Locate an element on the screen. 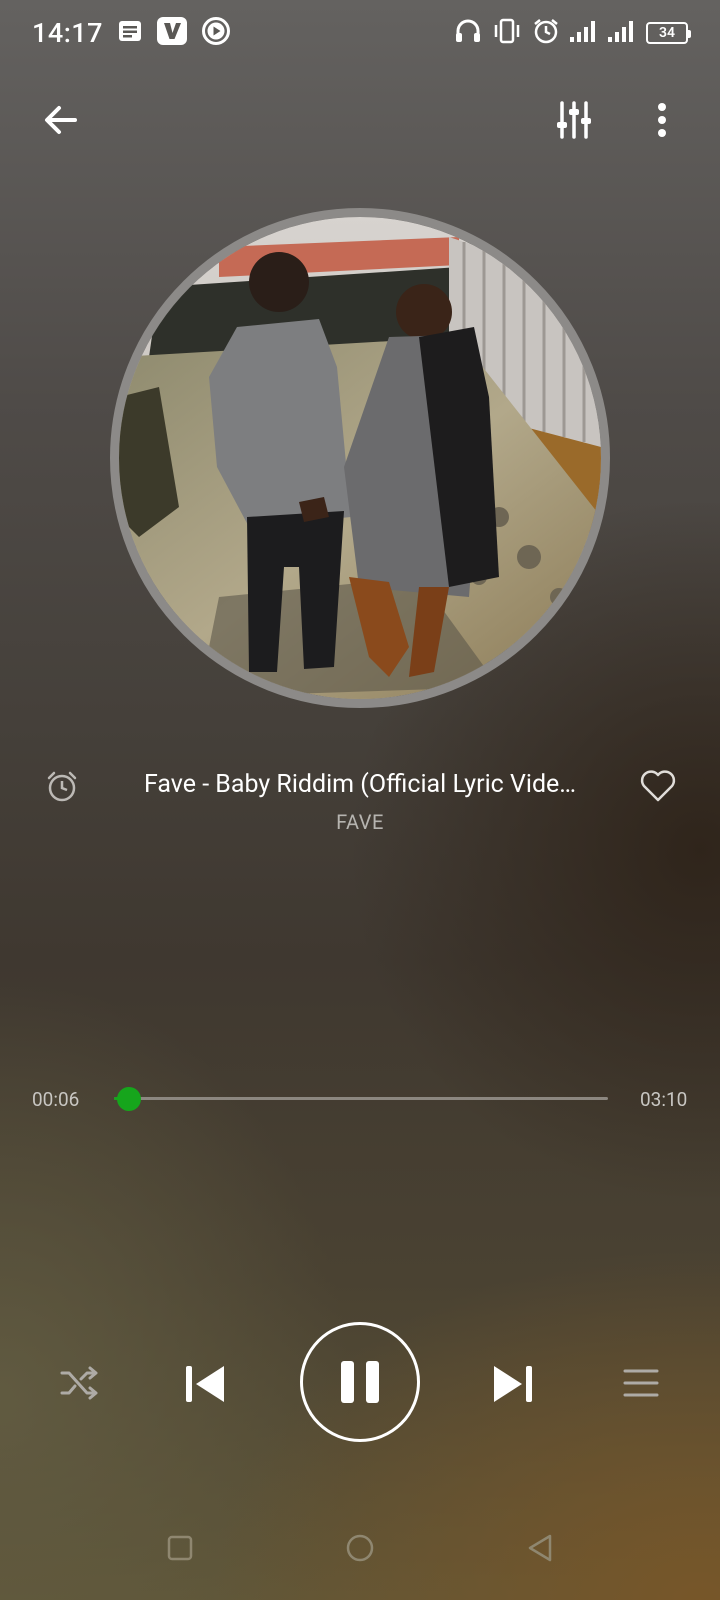 The image size is (720, 1600). skip-previous-icon is located at coordinates (205, 1384).